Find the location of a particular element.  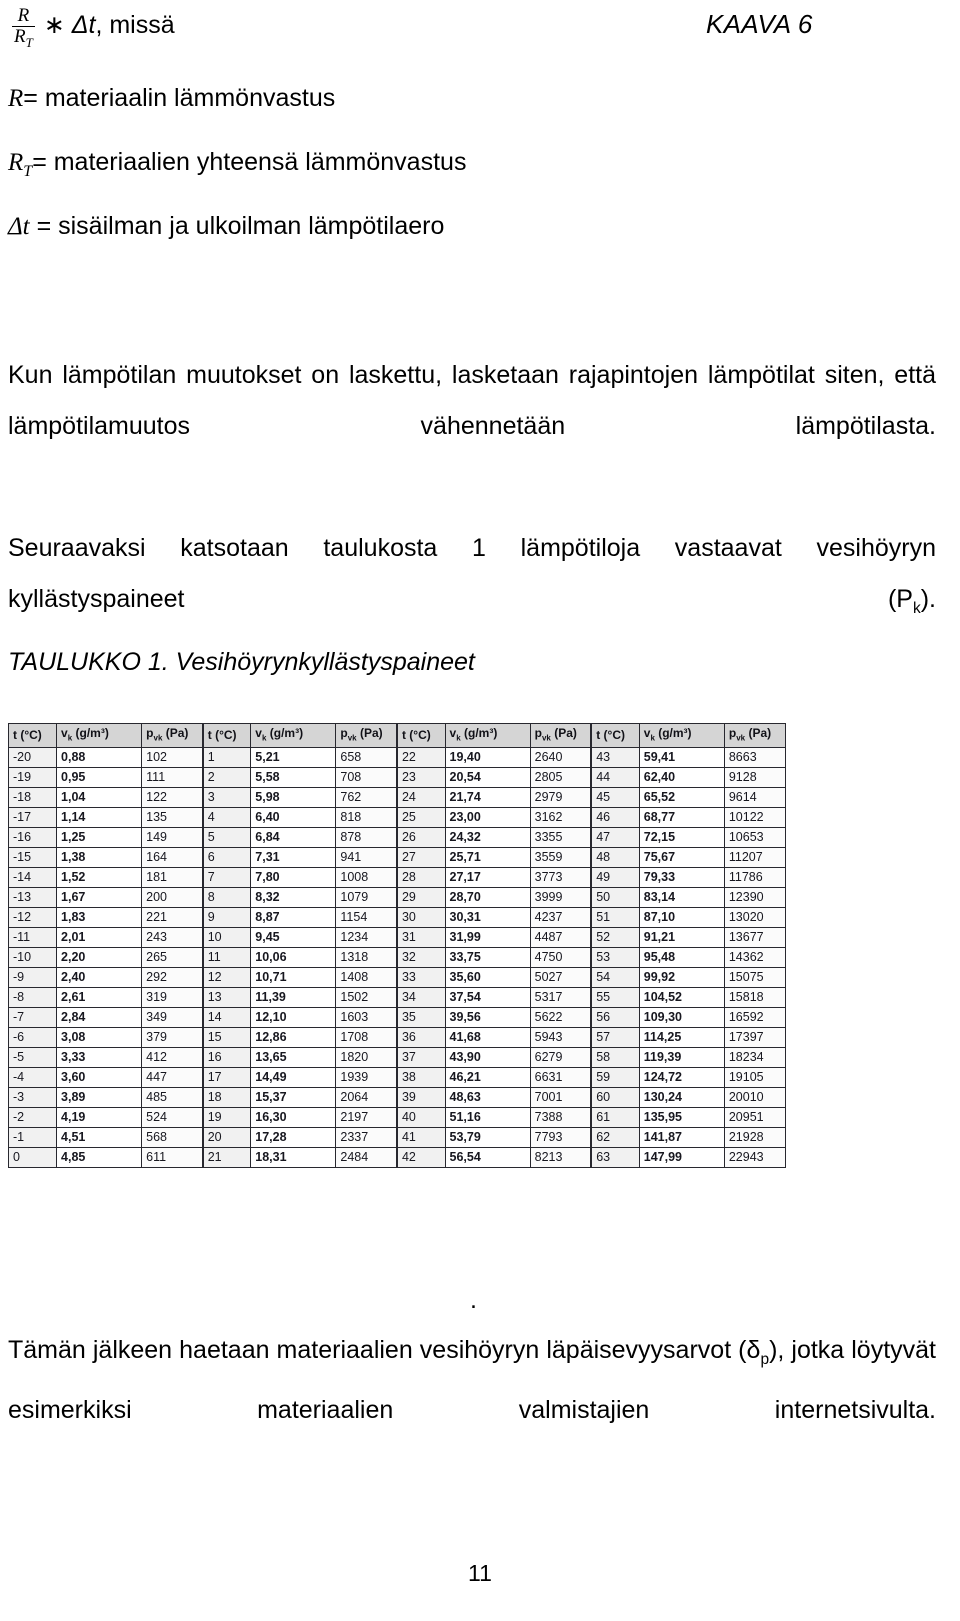

cell-pvk: 1603 is located at coordinates (366, 1018).